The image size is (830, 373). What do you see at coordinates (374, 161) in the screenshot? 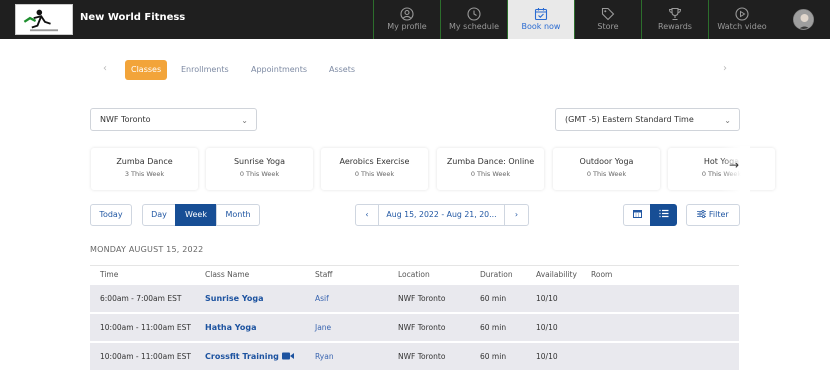
I see `card-title: Aerobics Exercise` at bounding box center [374, 161].